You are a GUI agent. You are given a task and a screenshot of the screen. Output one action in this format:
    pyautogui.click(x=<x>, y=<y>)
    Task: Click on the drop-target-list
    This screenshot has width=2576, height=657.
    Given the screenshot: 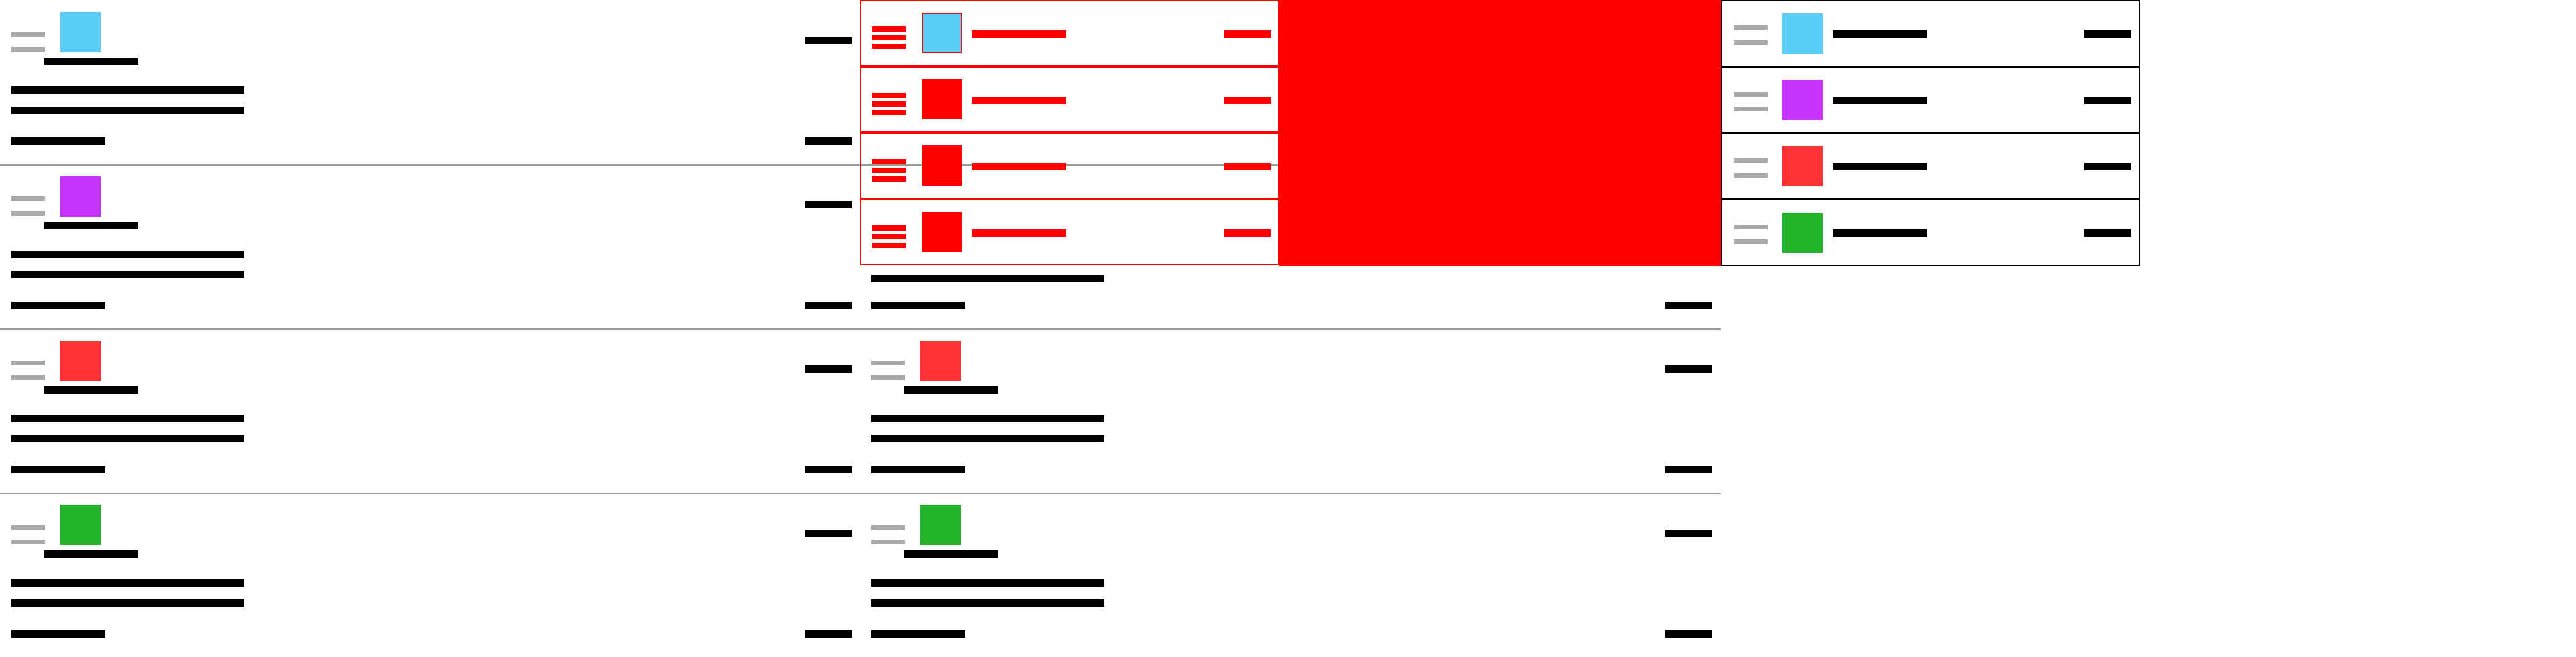 What is the action you would take?
    pyautogui.click(x=1930, y=133)
    